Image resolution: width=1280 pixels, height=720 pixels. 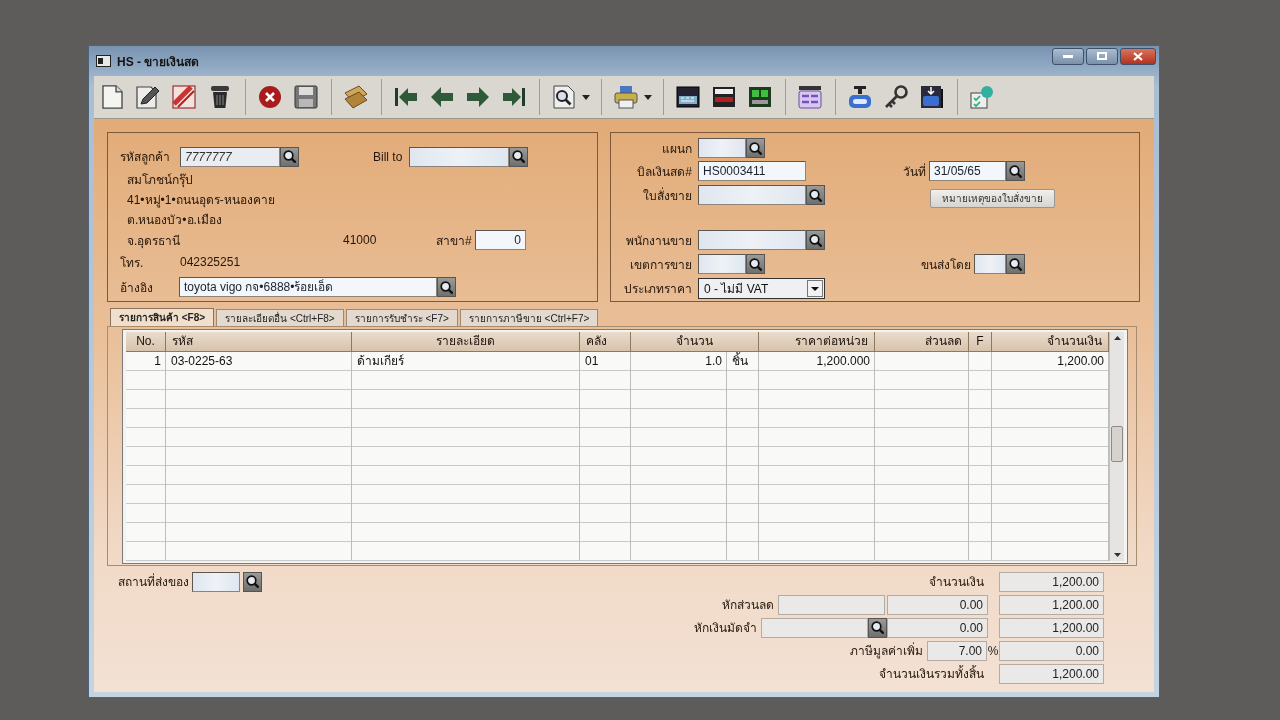 What do you see at coordinates (514, 97) in the screenshot?
I see `skip-forward-icon` at bounding box center [514, 97].